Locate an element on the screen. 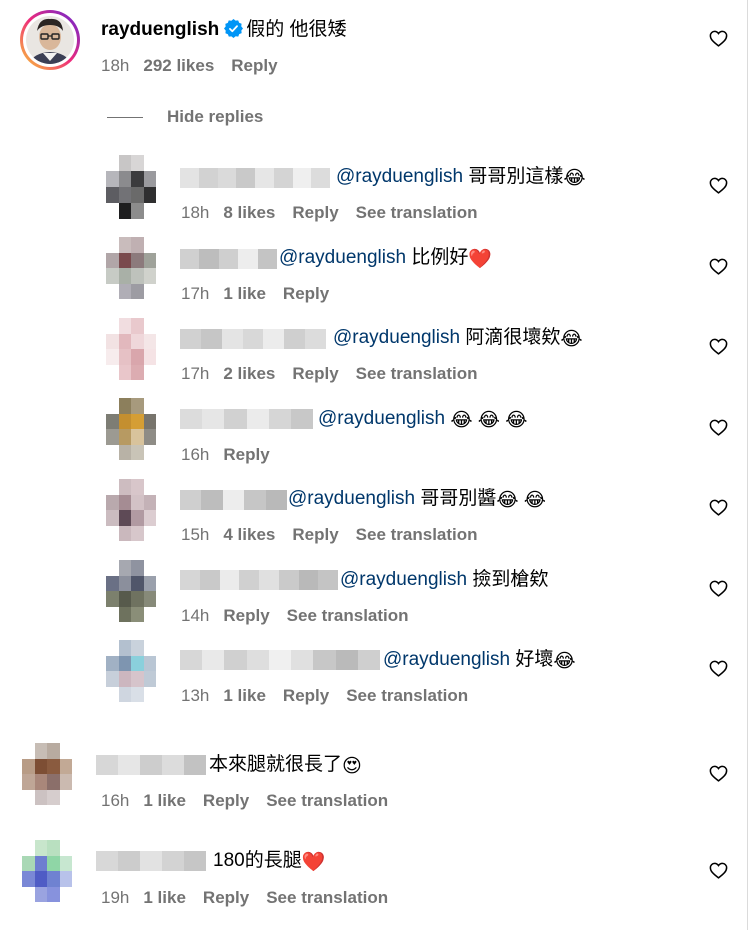 The image size is (750, 930). username: rayduenglish is located at coordinates (160, 29).